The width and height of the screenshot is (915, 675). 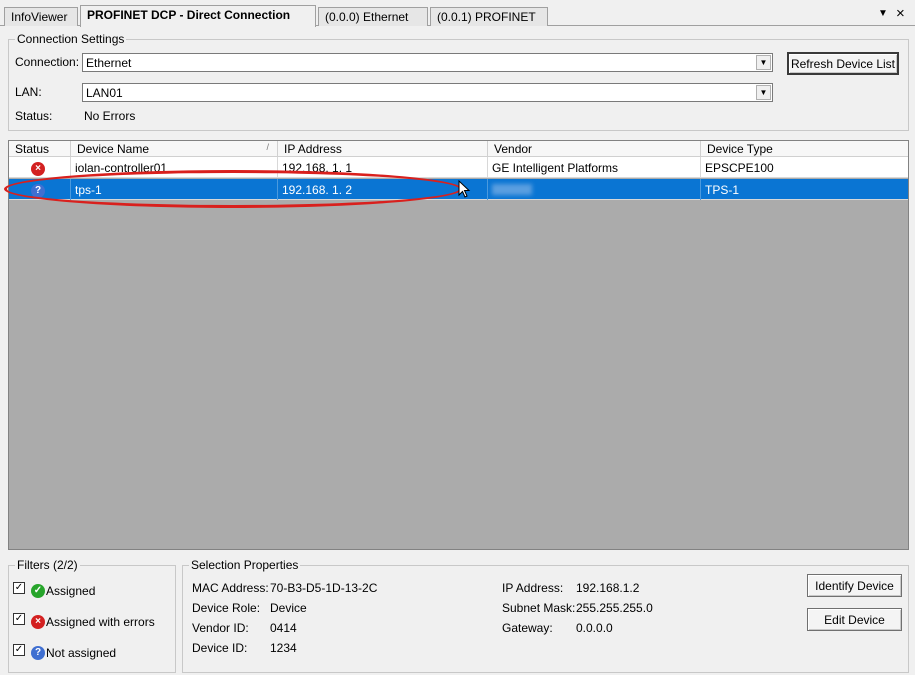 What do you see at coordinates (722, 190) in the screenshot?
I see `device-type-cell: TPS-1` at bounding box center [722, 190].